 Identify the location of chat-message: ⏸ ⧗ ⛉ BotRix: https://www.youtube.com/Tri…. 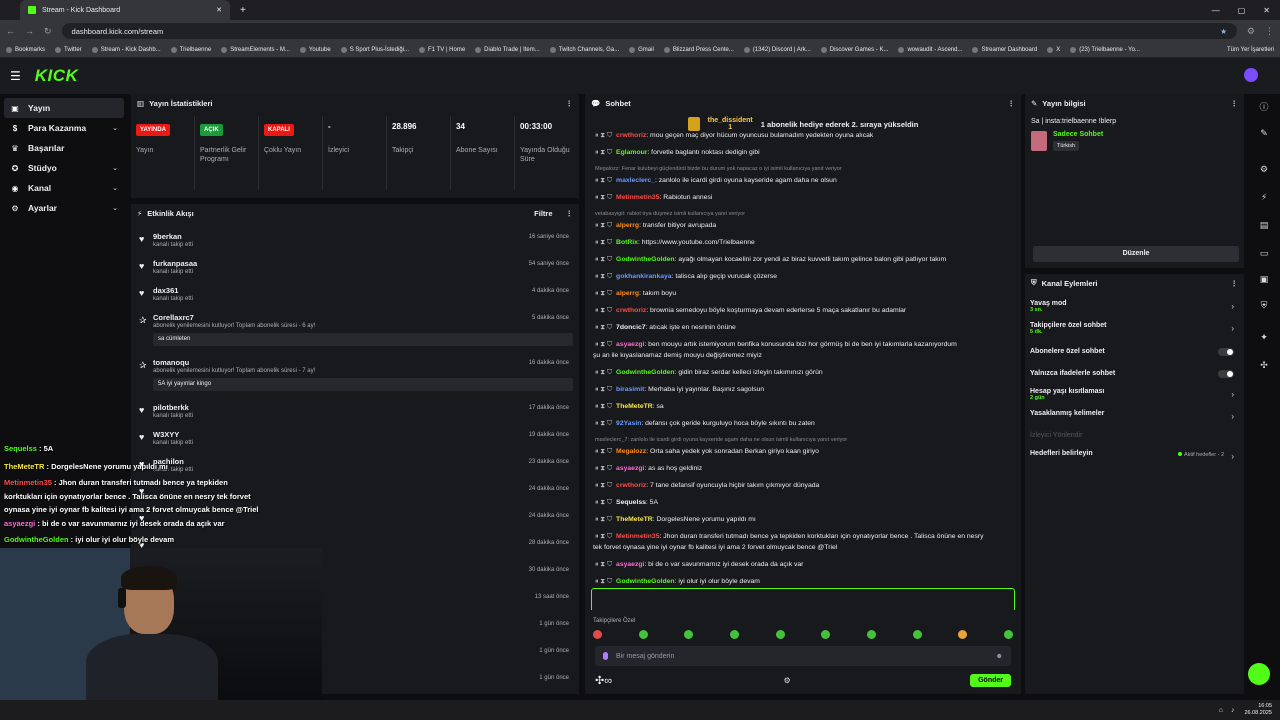
(805, 243).